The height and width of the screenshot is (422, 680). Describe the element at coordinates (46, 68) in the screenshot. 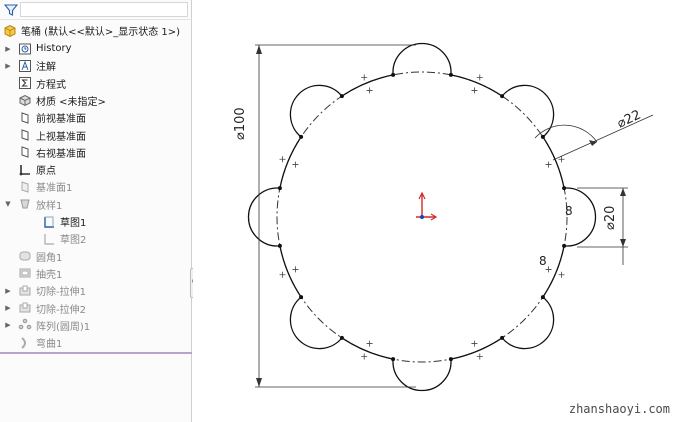

I see `tree-item-label: 注解` at that location.